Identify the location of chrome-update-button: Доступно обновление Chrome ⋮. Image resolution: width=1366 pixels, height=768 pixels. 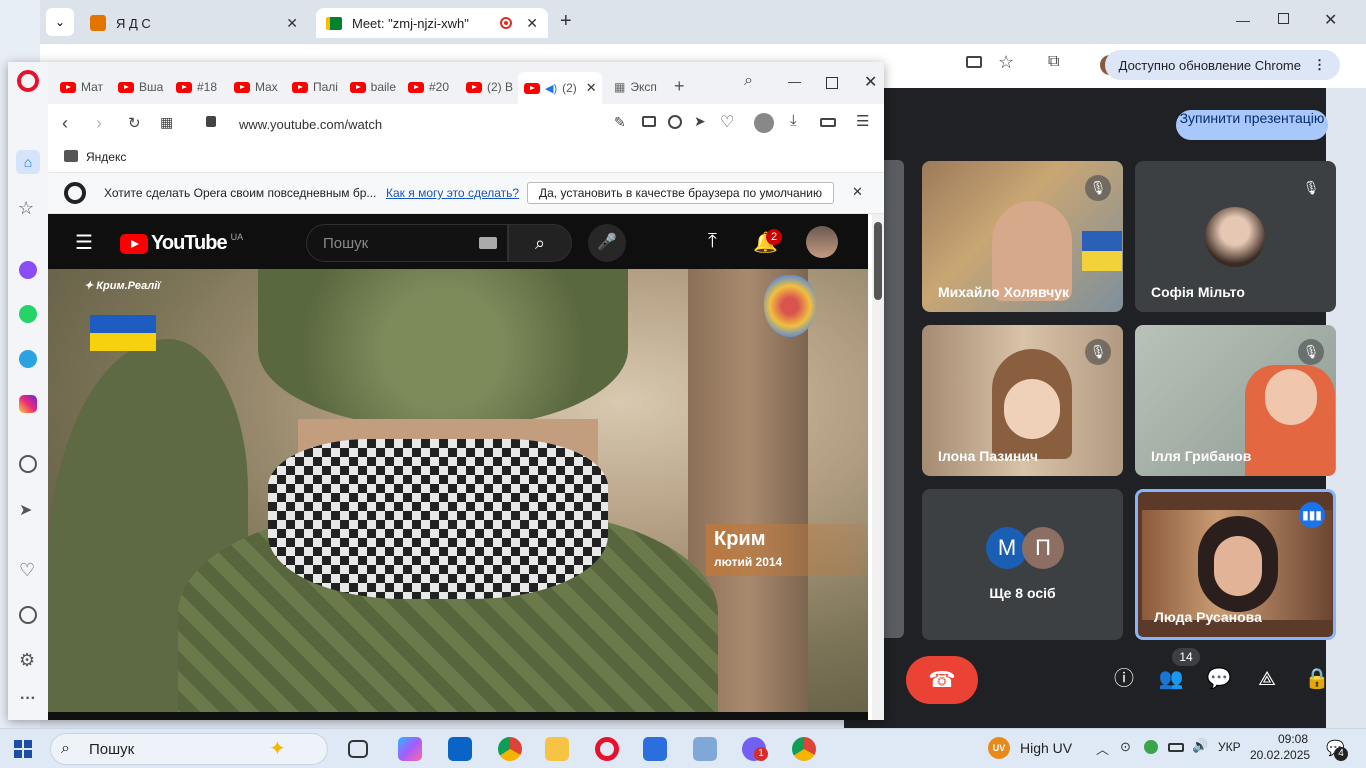
(1222, 65).